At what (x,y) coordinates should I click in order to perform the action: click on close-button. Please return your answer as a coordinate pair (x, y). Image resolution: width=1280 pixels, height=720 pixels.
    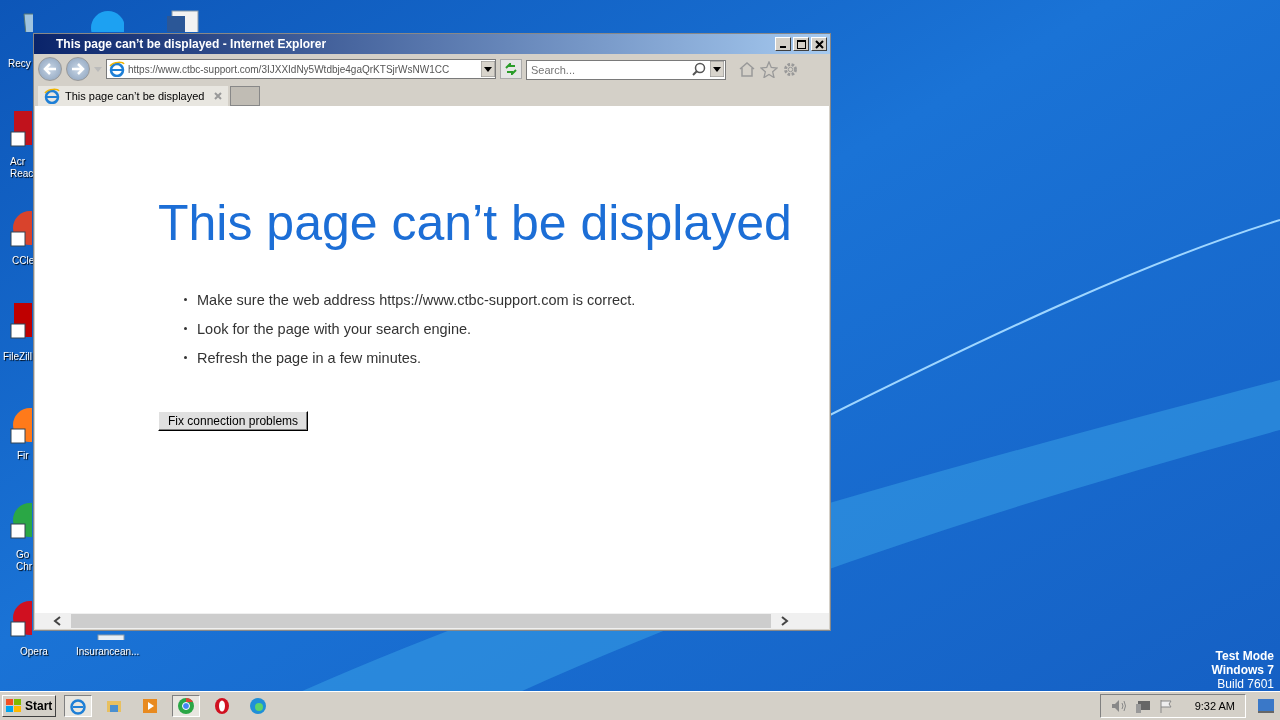
    Looking at the image, I should click on (819, 44).